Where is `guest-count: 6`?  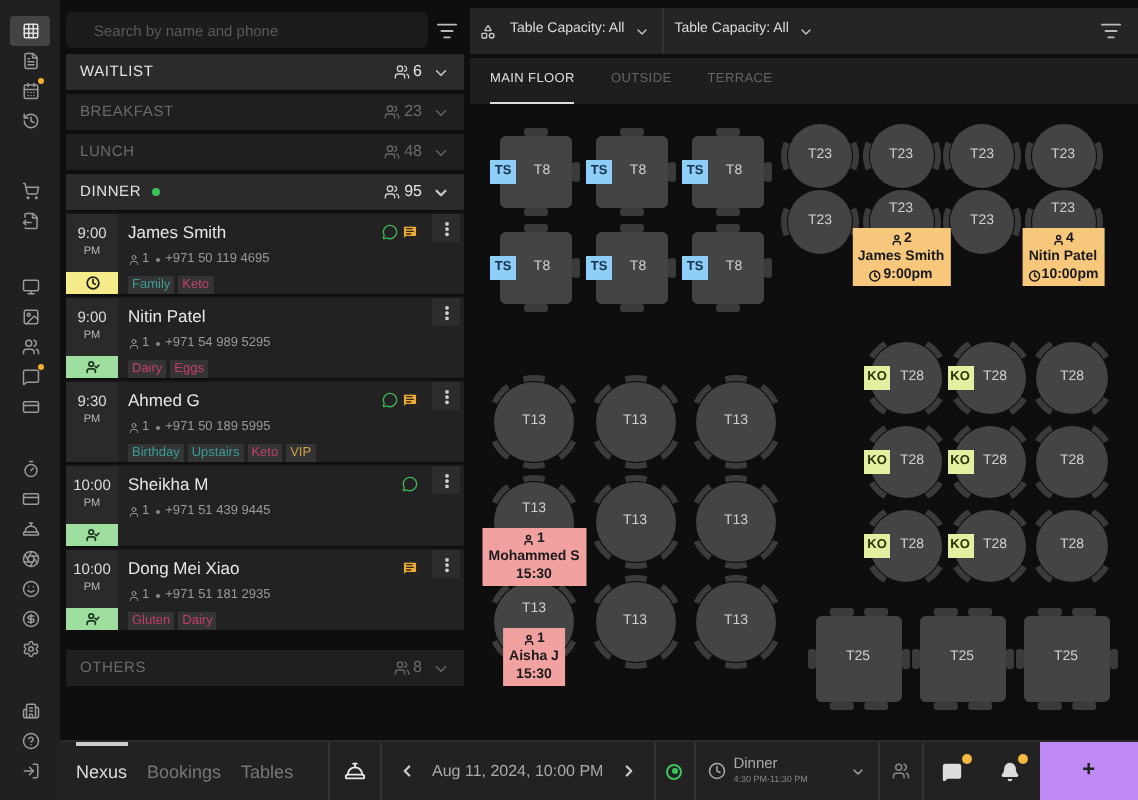 guest-count: 6 is located at coordinates (417, 72).